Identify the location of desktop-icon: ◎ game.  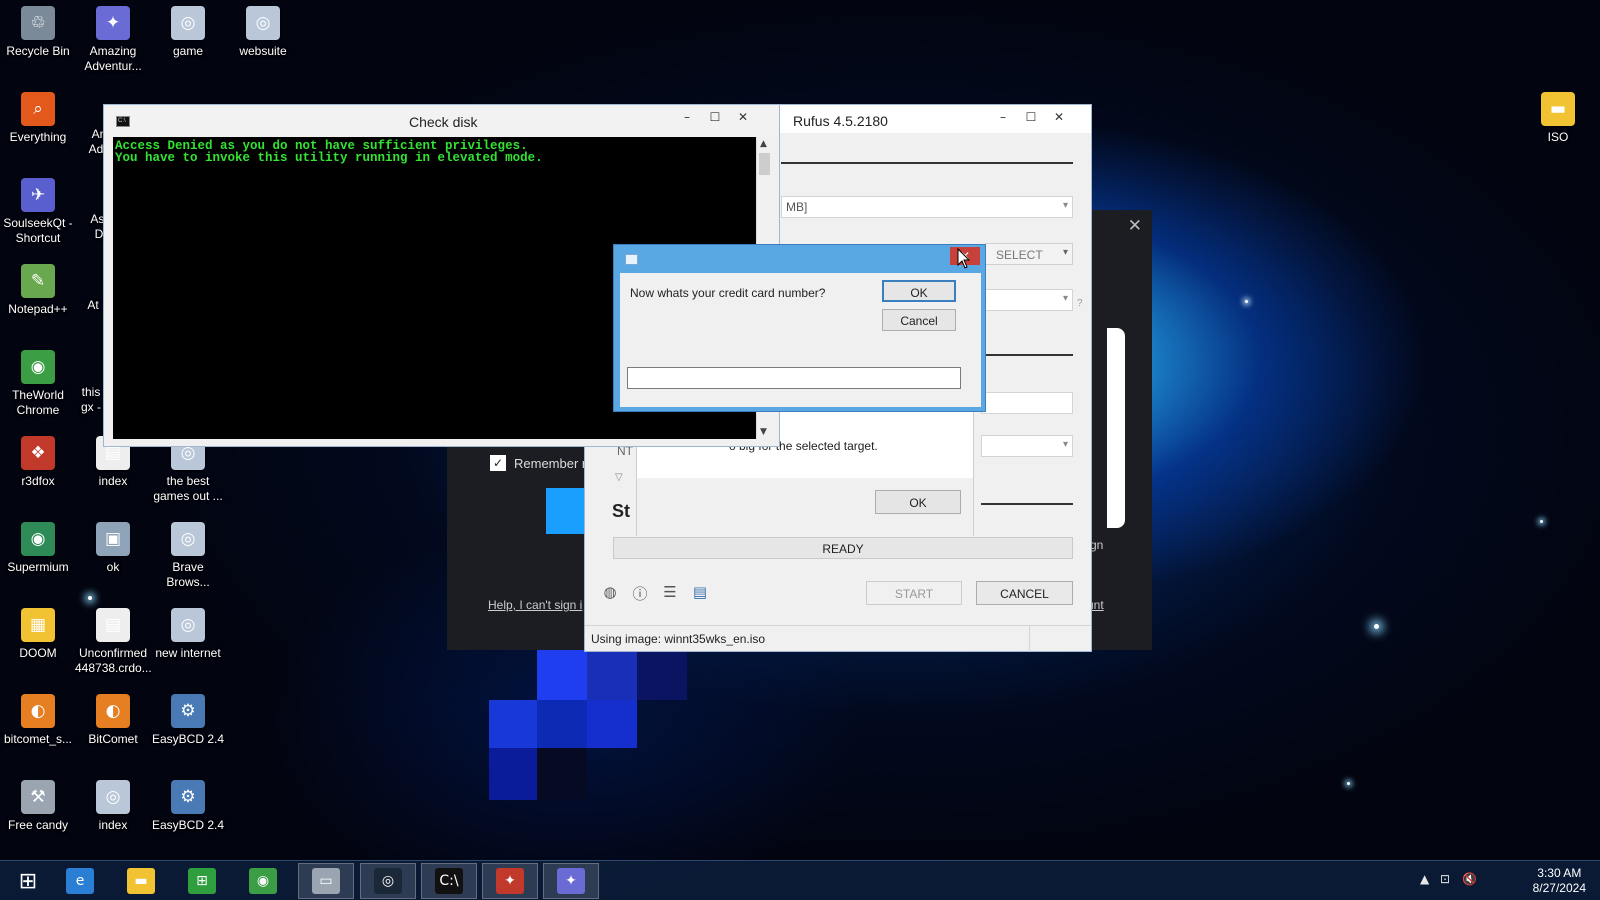
(188, 32).